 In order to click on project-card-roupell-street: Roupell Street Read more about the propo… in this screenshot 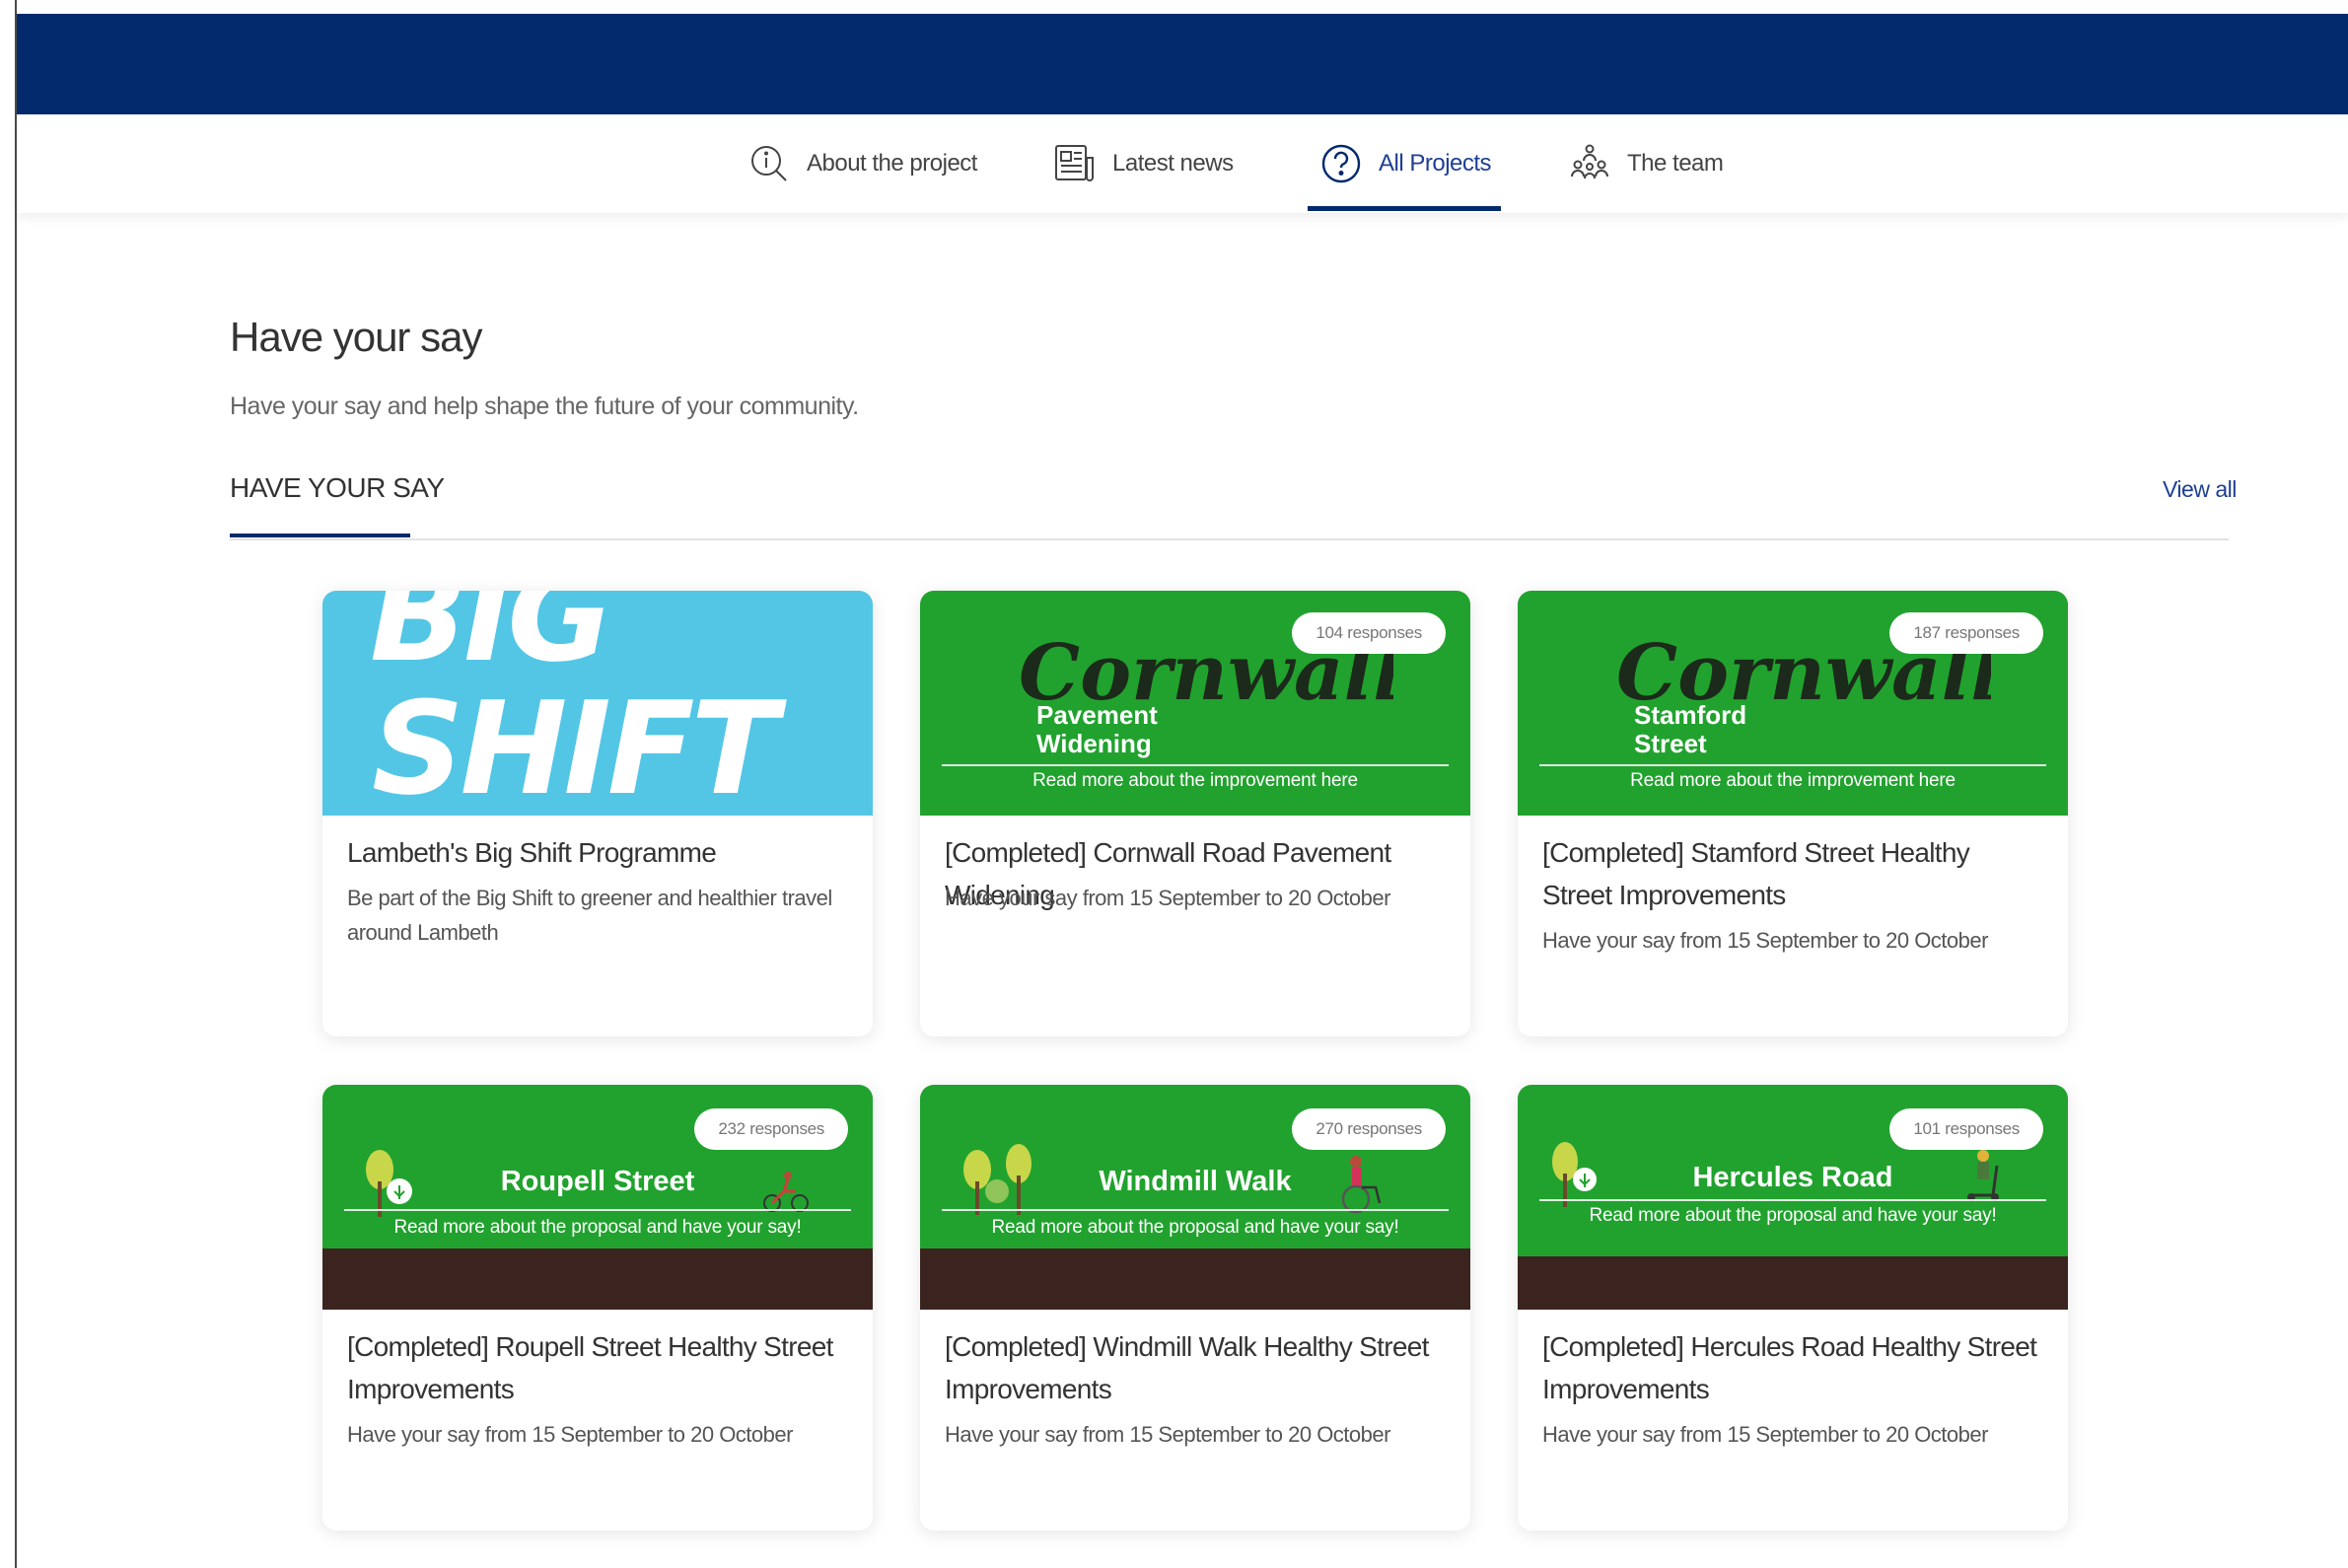, I will do `click(598, 1308)`.